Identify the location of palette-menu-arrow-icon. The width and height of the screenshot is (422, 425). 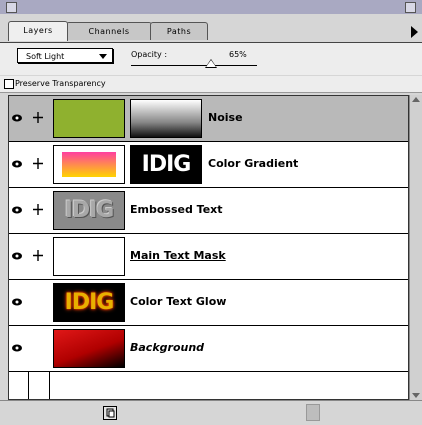
(414, 32).